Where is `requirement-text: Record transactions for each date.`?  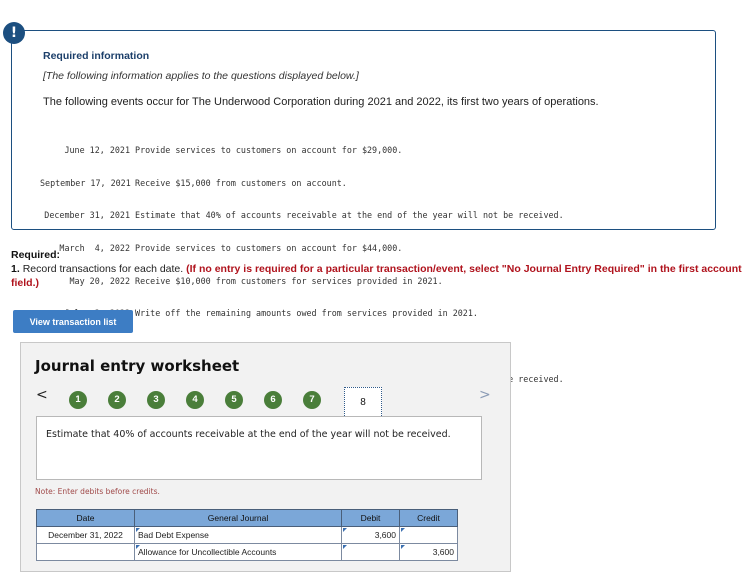 requirement-text: Record transactions for each date. is located at coordinates (103, 269).